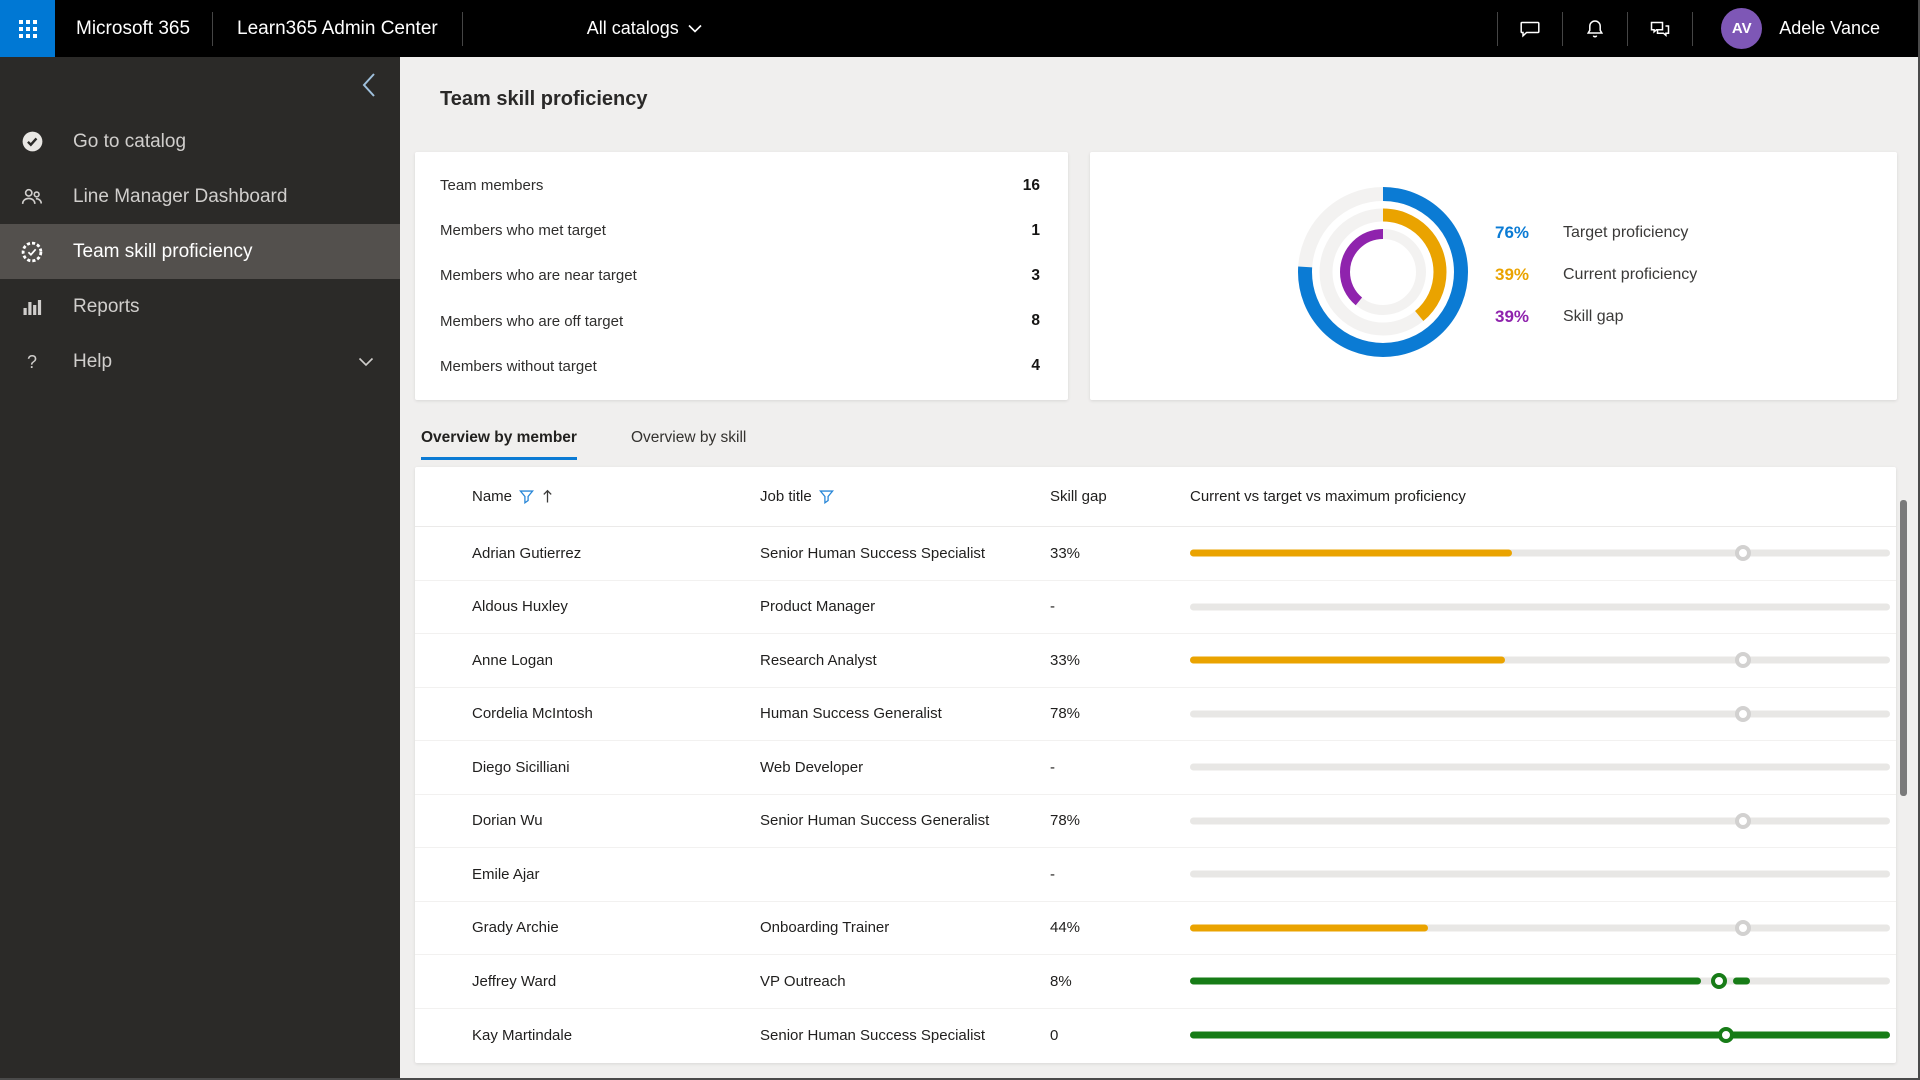  Describe the element at coordinates (32, 197) in the screenshot. I see `people-icon` at that location.